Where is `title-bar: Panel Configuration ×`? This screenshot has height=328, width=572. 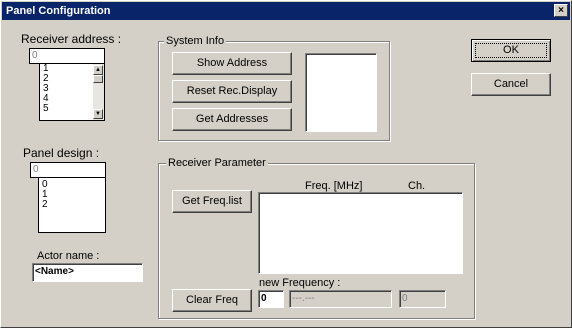
title-bar: Panel Configuration × is located at coordinates (286, 11).